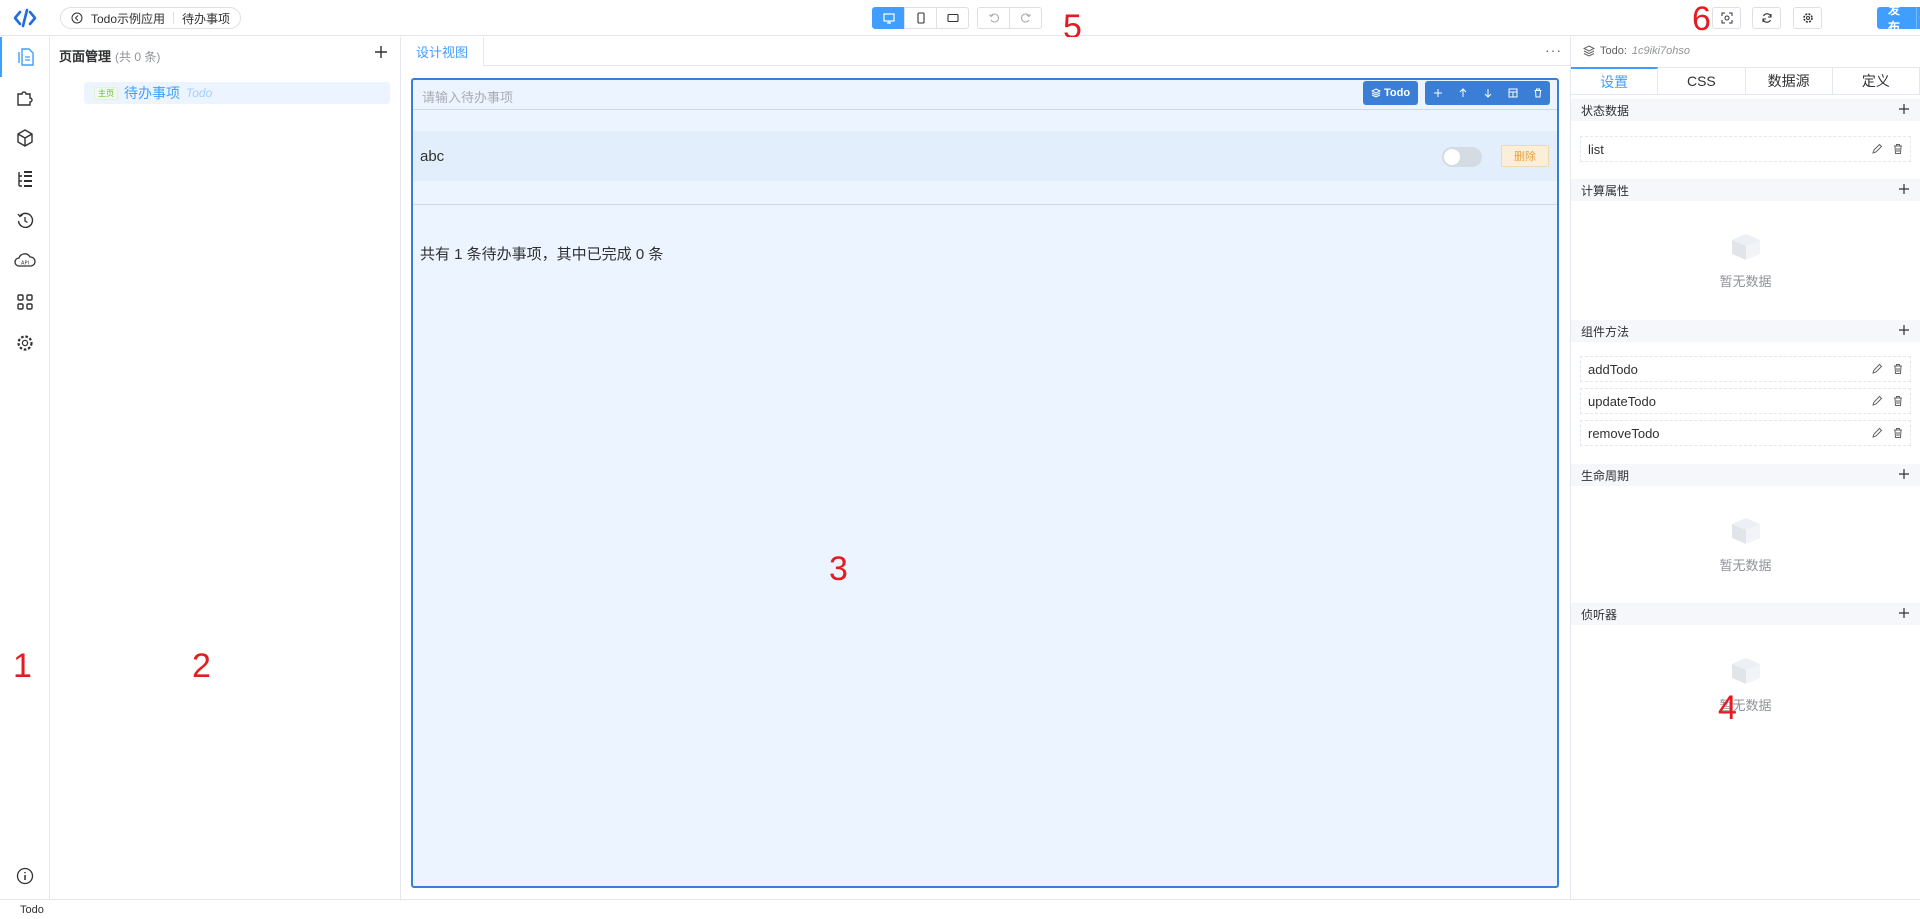  I want to click on undo-button, so click(993, 18).